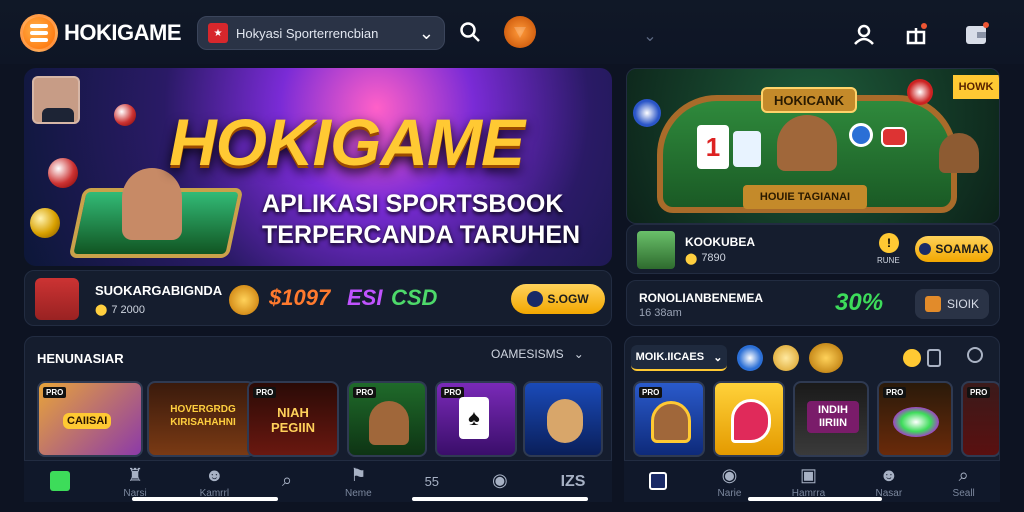 The width and height of the screenshot is (1024, 512). I want to click on chip-label: MOIK.IICAES, so click(670, 357).